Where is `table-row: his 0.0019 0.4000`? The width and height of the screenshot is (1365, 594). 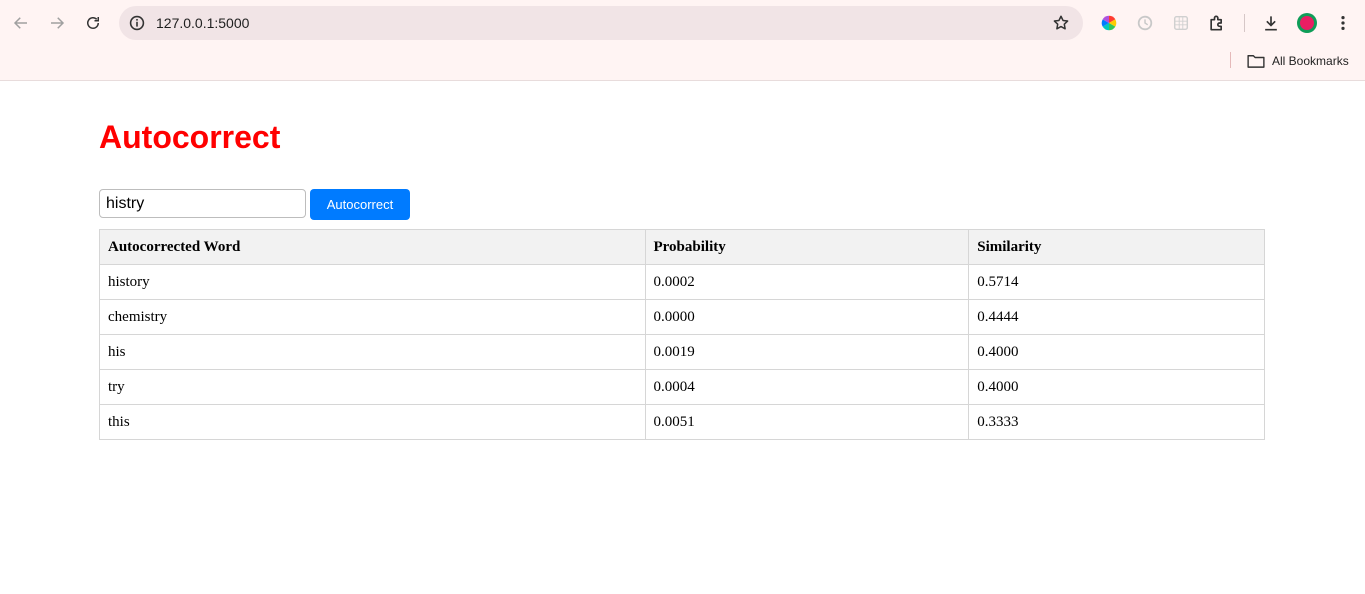
table-row: his 0.0019 0.4000 is located at coordinates (682, 352).